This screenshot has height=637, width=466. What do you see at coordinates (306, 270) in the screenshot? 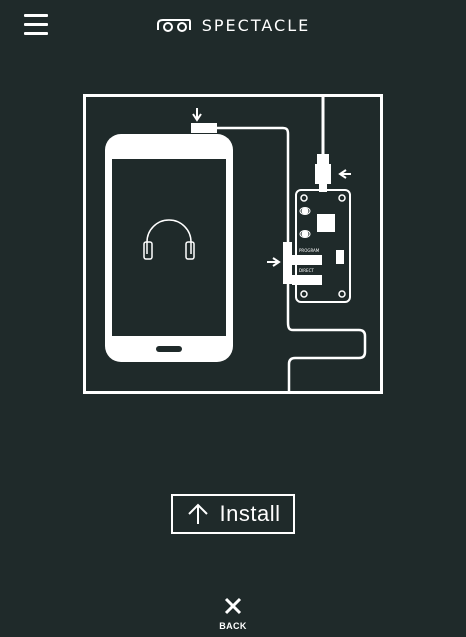
I see `board-label-direct: DIRECT` at bounding box center [306, 270].